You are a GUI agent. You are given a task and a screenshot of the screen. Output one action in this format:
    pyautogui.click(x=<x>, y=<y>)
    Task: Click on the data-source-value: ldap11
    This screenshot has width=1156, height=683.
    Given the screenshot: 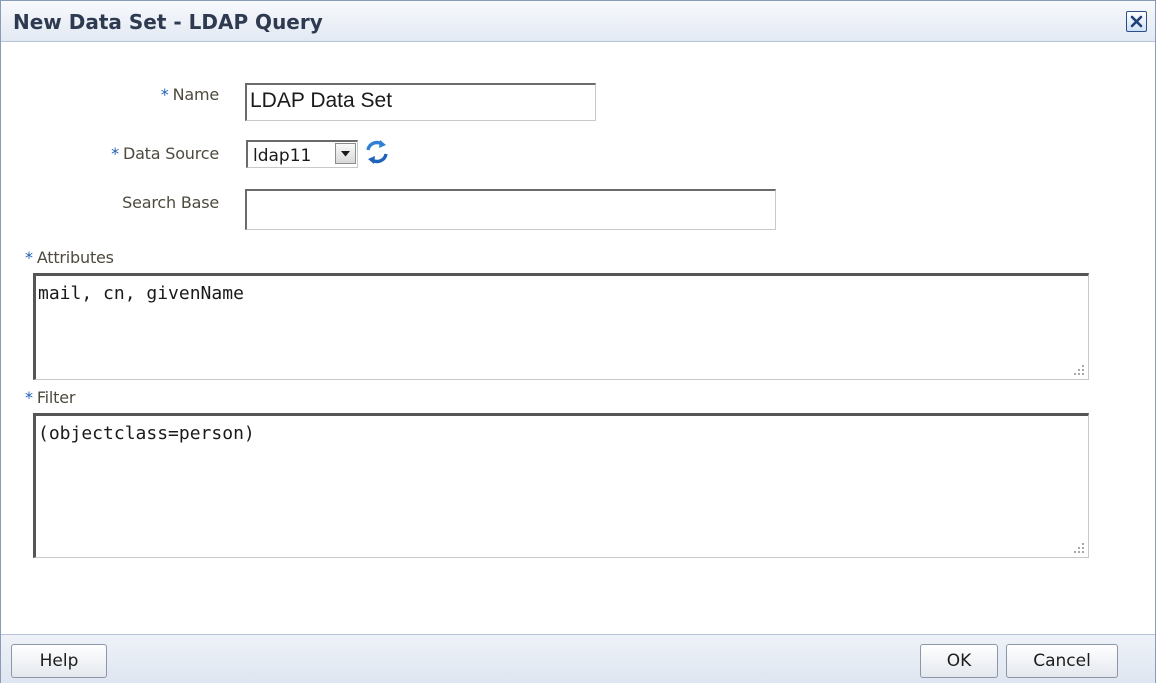 What is the action you would take?
    pyautogui.click(x=282, y=156)
    